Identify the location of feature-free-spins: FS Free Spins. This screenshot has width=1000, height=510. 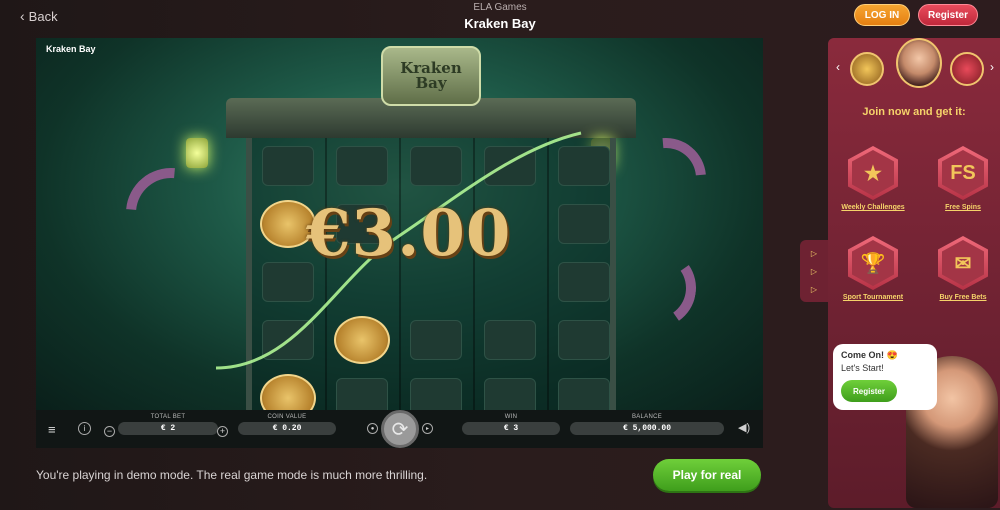
(963, 178).